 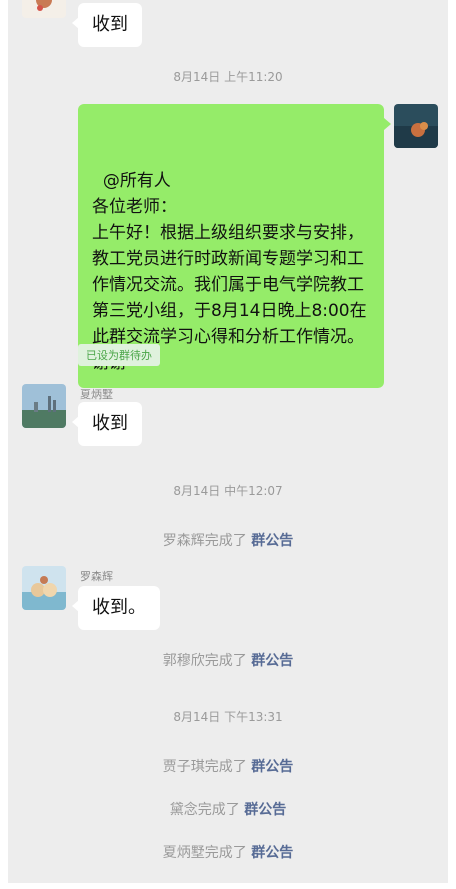 What do you see at coordinates (96, 576) in the screenshot?
I see `sender-name: 罗森辉` at bounding box center [96, 576].